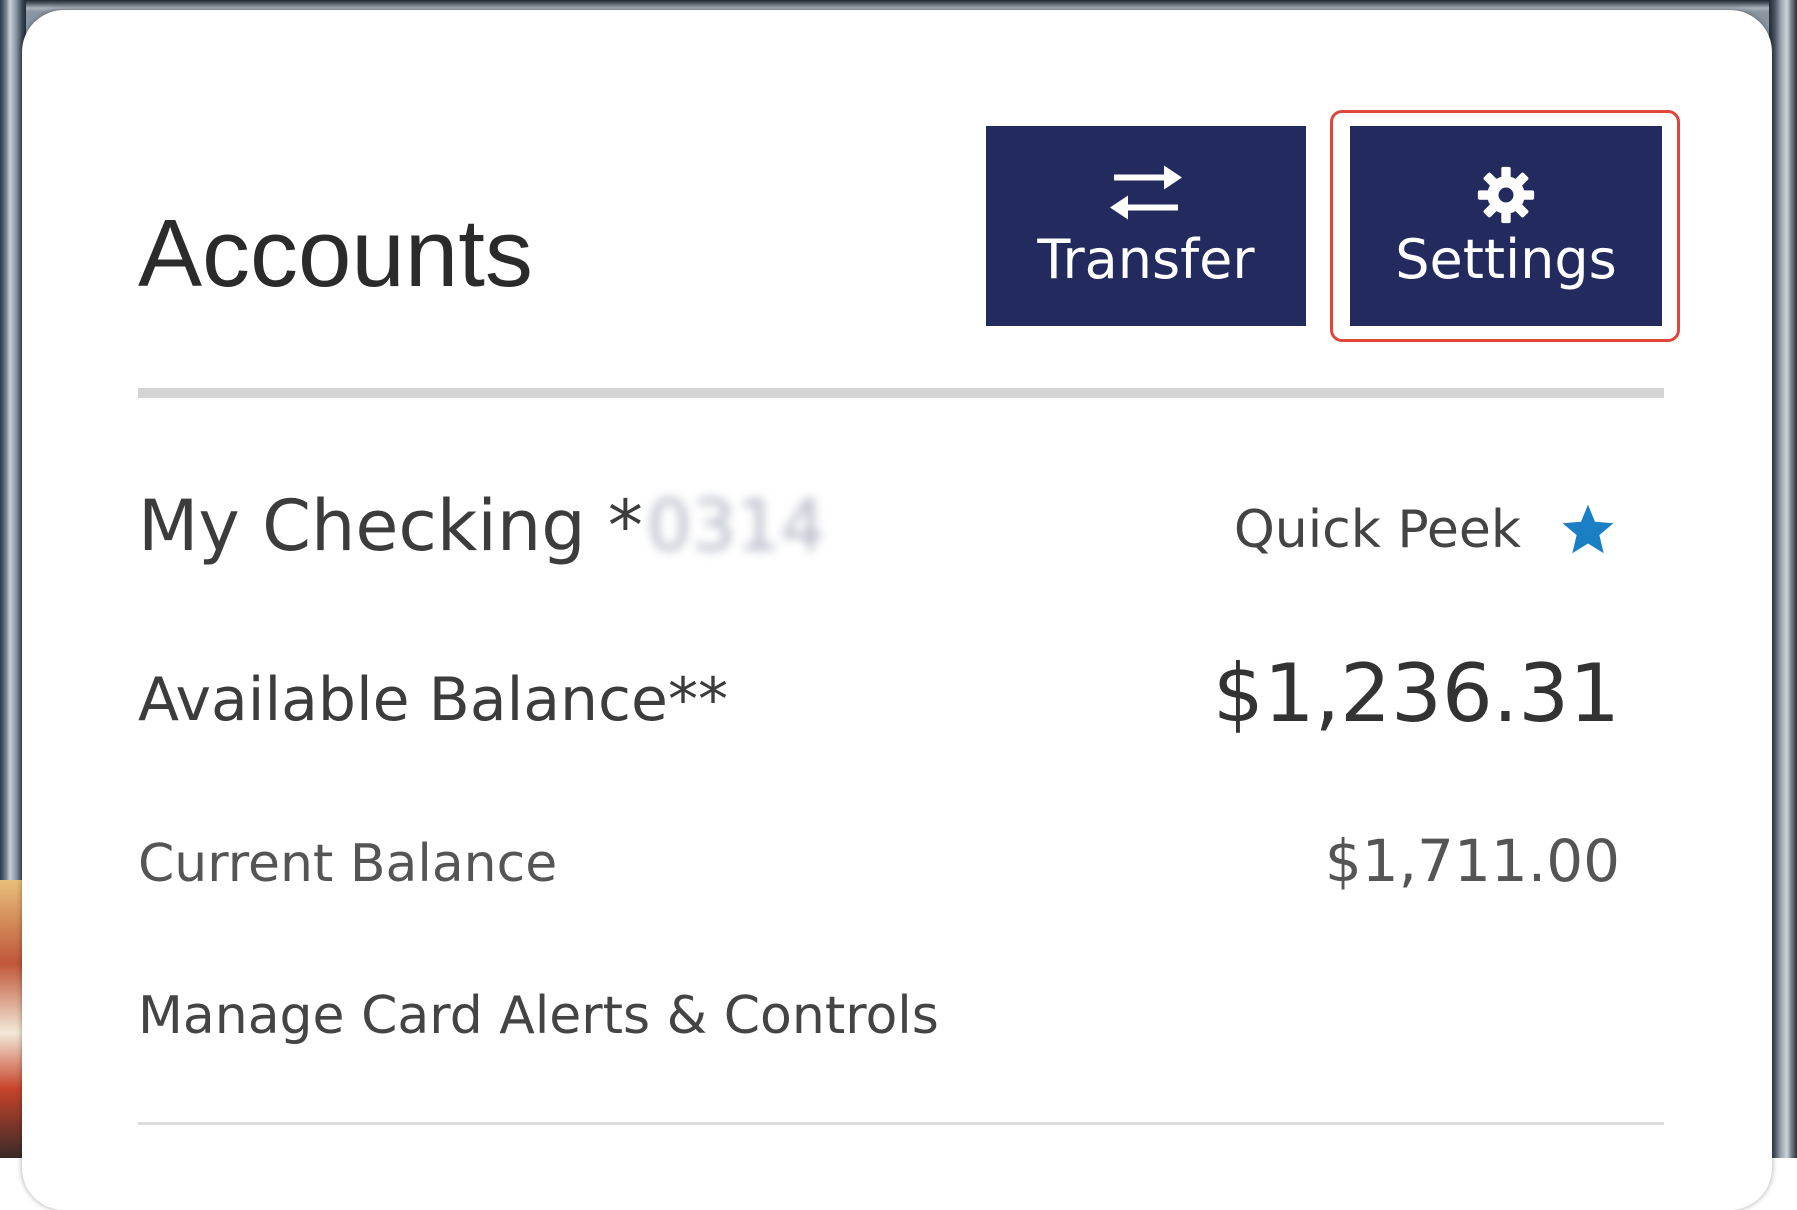 The height and width of the screenshot is (1210, 1797). I want to click on quick-peek-toggle: Quick Peek, so click(1425, 530).